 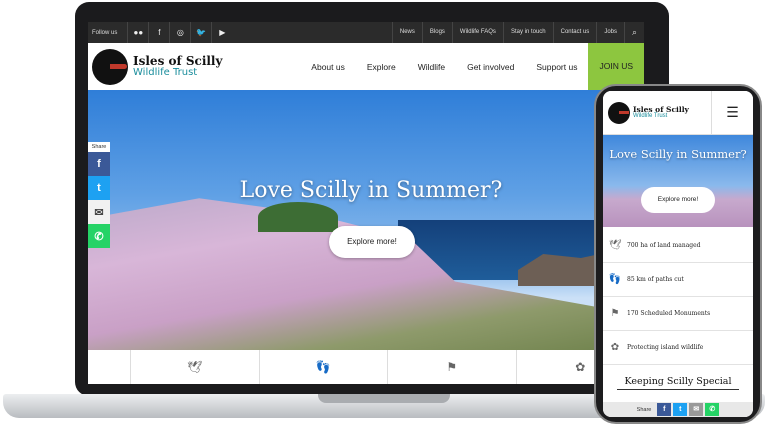 I want to click on link-news: News, so click(x=406, y=32).